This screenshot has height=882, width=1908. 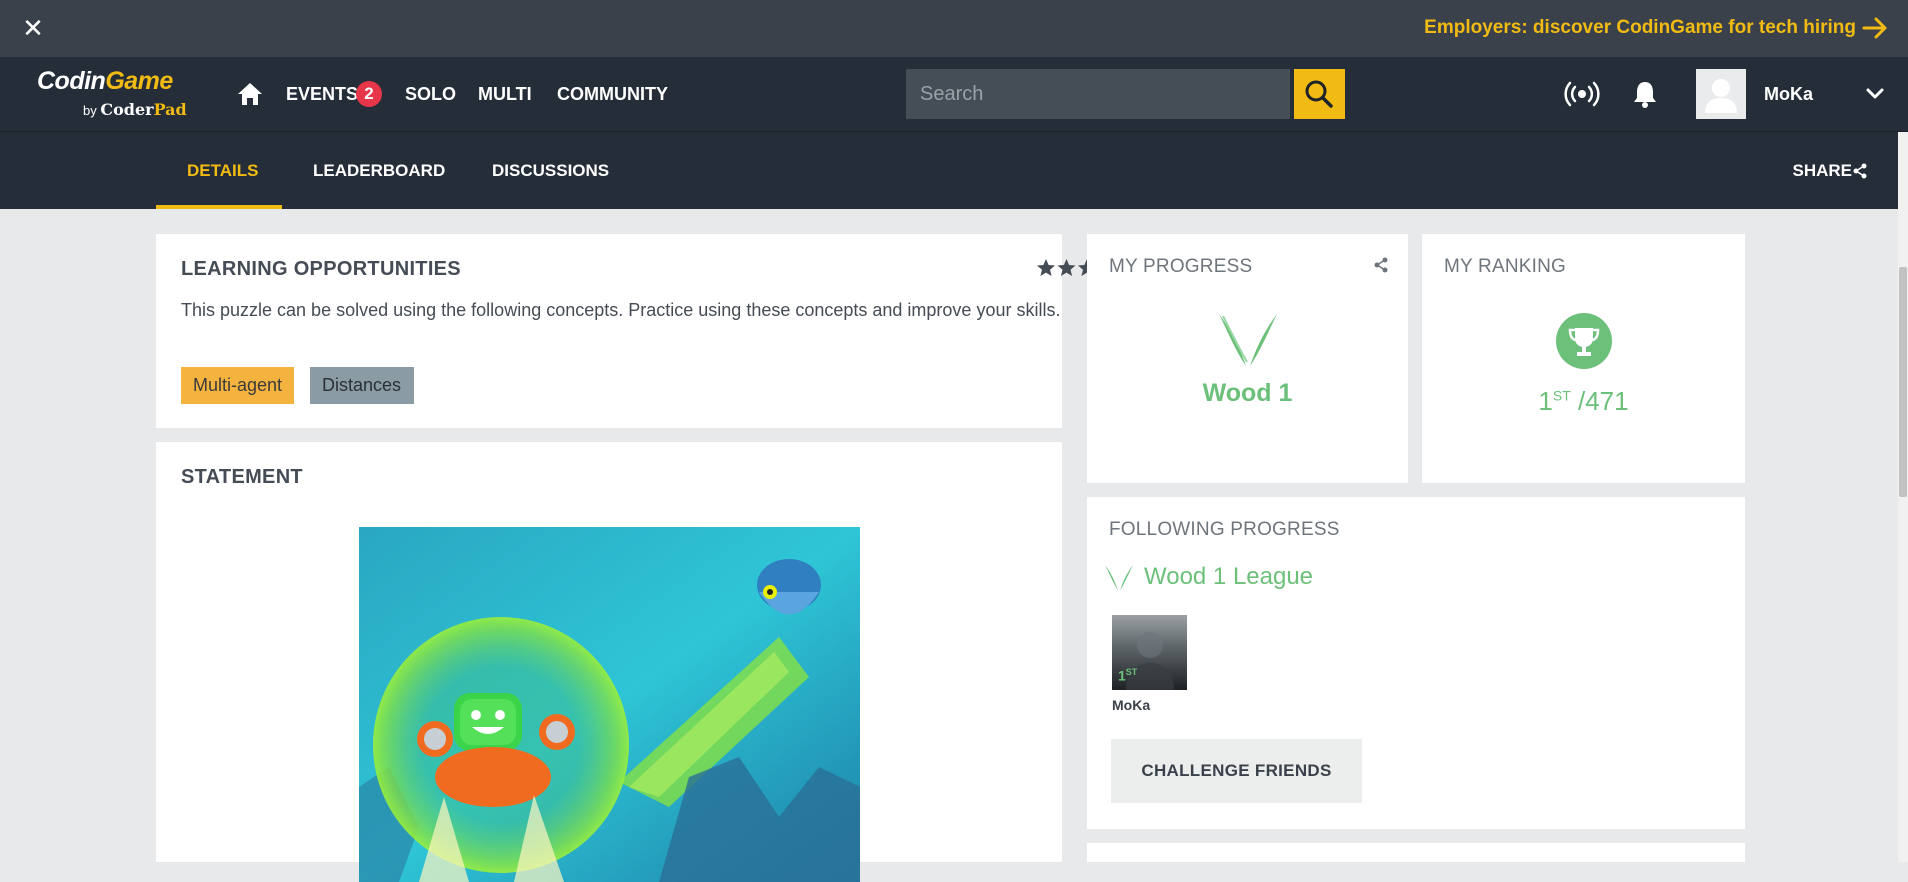 What do you see at coordinates (1149, 652) in the screenshot?
I see `friend-avatar: 1ST` at bounding box center [1149, 652].